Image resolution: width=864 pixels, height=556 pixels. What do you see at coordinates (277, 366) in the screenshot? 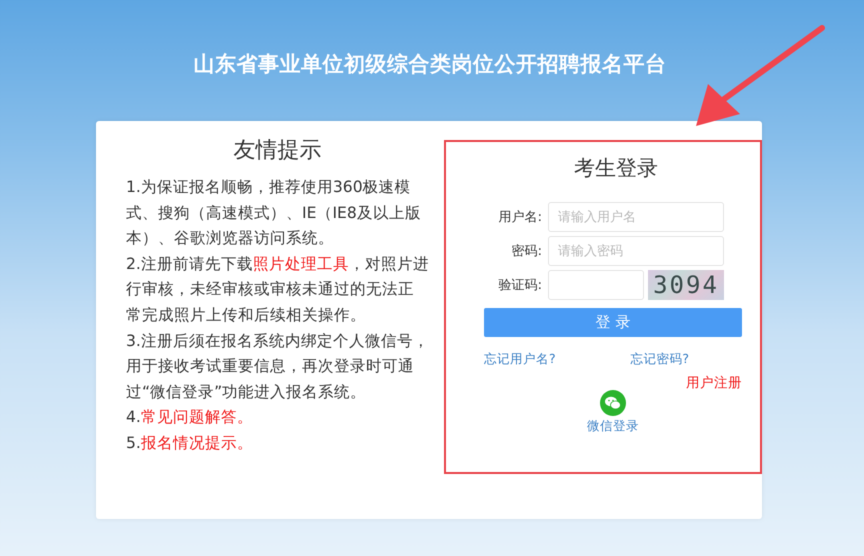
I see `tip-paragraph: 3.注册后须在报名系统内绑定个人微信号，用于接收考试重要信息，再次登录时可通过“微信登录”功能进入报名系统。` at bounding box center [277, 366].